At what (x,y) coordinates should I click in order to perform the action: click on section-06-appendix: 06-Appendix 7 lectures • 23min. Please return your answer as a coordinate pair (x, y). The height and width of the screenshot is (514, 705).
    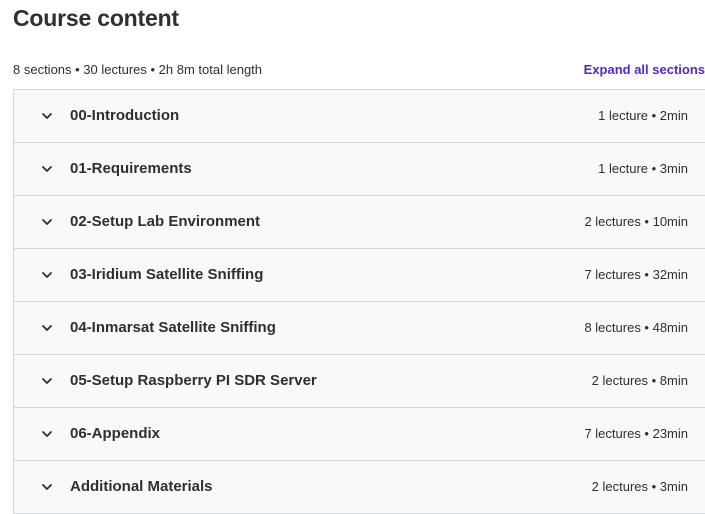
    Looking at the image, I should click on (359, 434).